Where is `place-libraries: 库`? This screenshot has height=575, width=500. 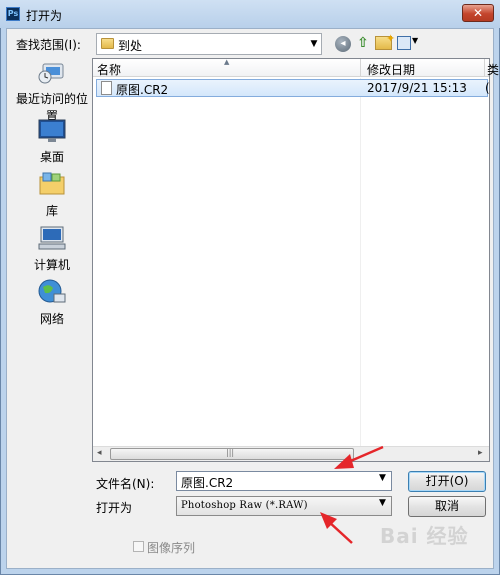
place-libraries: 库 is located at coordinates (52, 194).